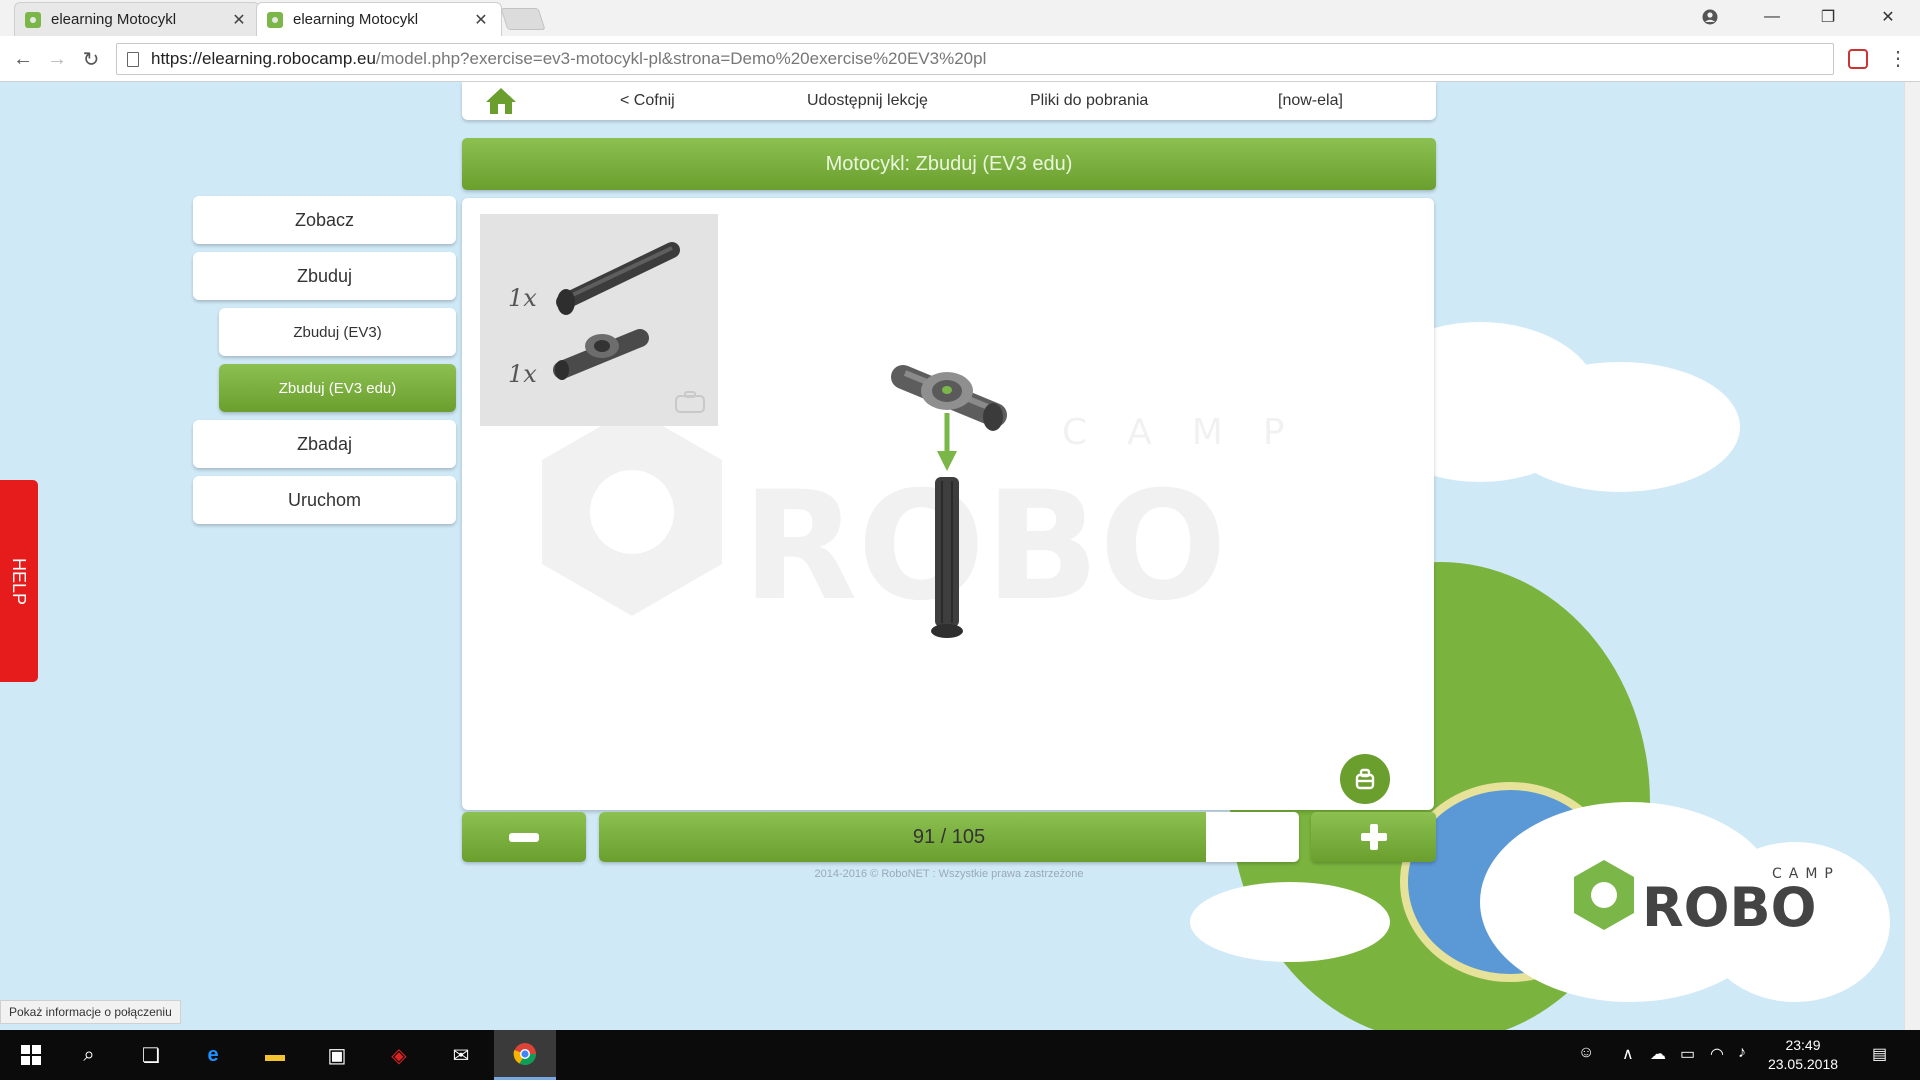 Image resolution: width=1920 pixels, height=1080 pixels. What do you see at coordinates (23, 59) in the screenshot?
I see `back-arrow-icon: ←` at bounding box center [23, 59].